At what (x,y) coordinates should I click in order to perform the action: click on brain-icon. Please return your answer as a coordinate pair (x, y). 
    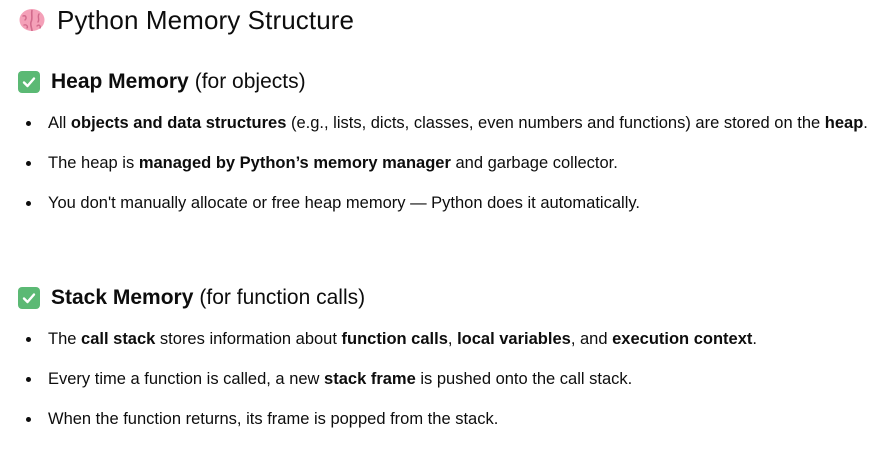
    Looking at the image, I should click on (32, 20).